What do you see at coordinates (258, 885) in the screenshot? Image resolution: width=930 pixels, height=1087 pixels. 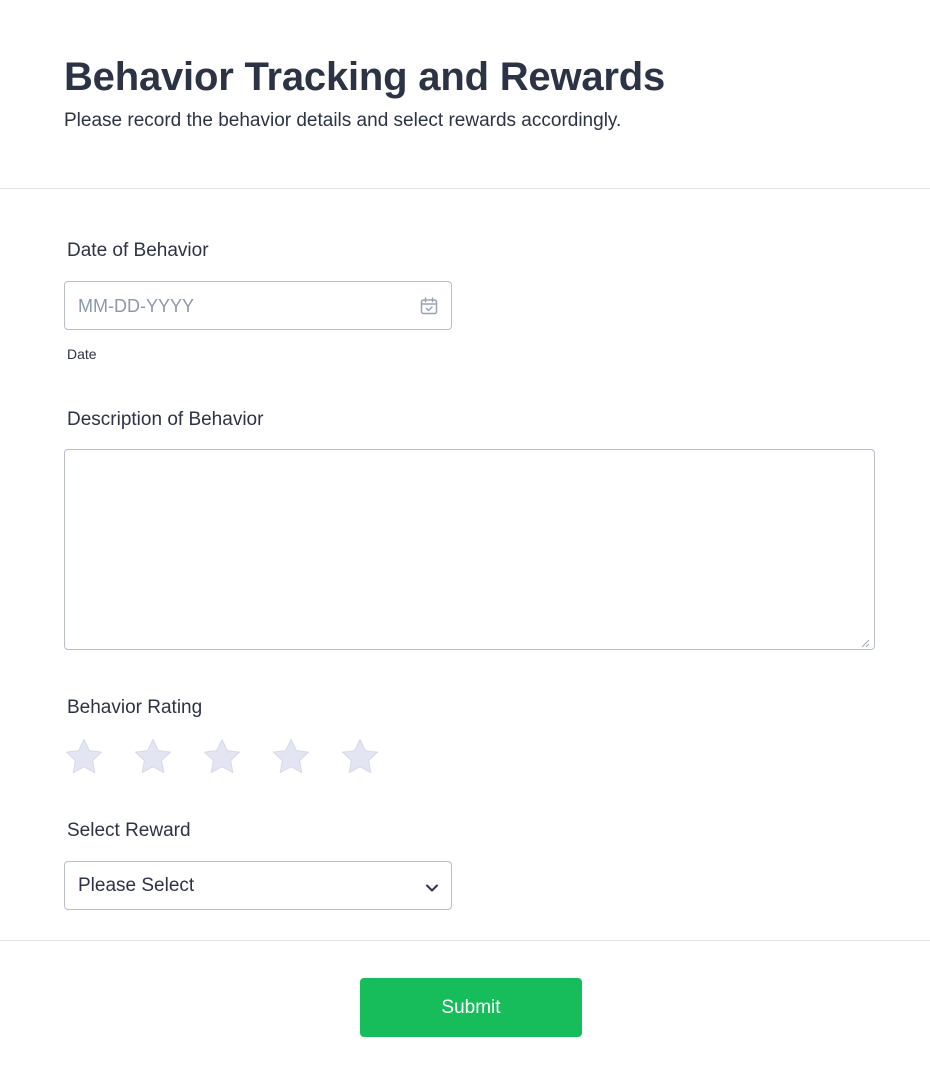 I see `reward-select: Please Select` at bounding box center [258, 885].